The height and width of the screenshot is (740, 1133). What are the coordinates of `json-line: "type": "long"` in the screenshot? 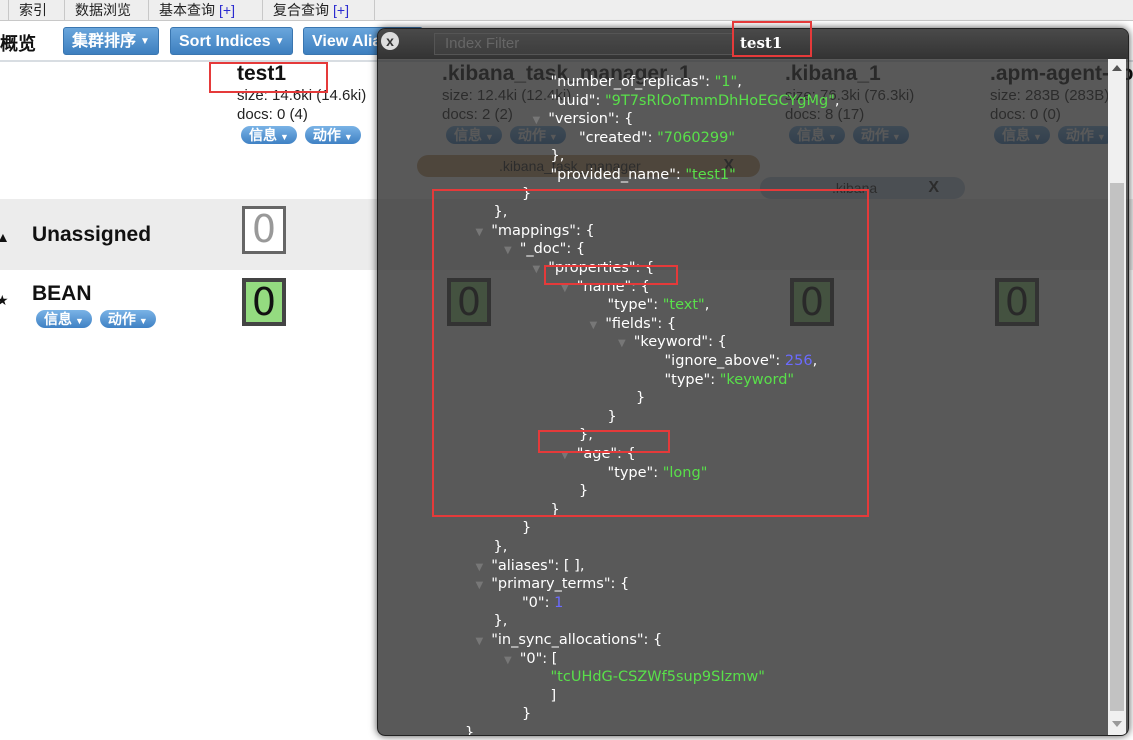 It's located at (658, 473).